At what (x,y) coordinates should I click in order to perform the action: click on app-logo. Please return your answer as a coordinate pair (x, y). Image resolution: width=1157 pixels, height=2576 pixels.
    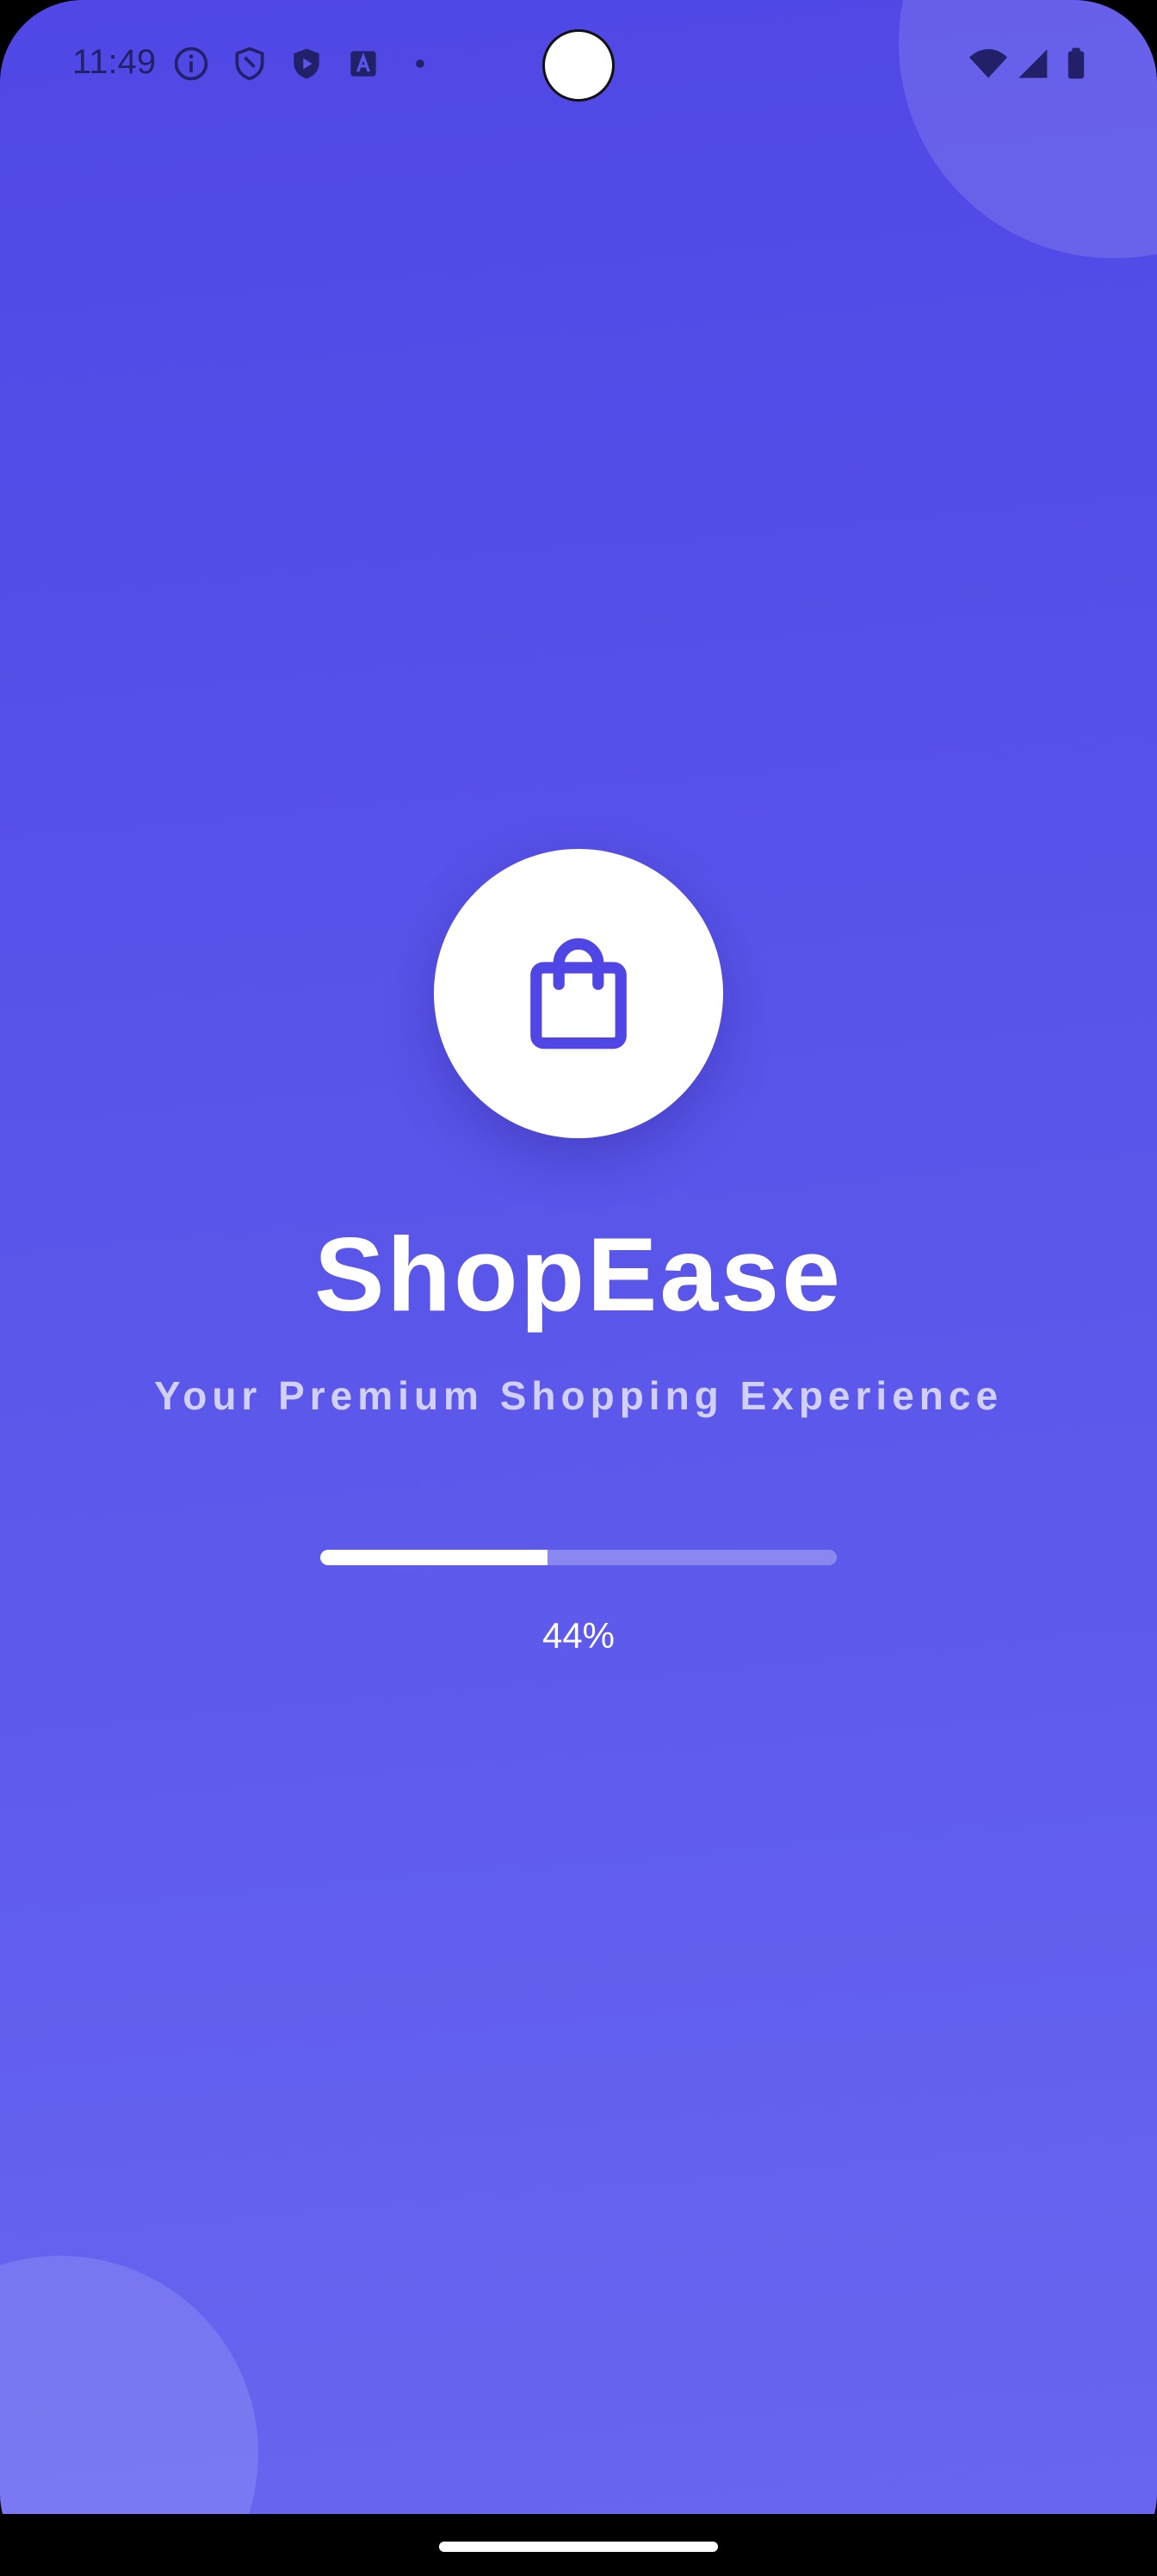
    Looking at the image, I should click on (579, 993).